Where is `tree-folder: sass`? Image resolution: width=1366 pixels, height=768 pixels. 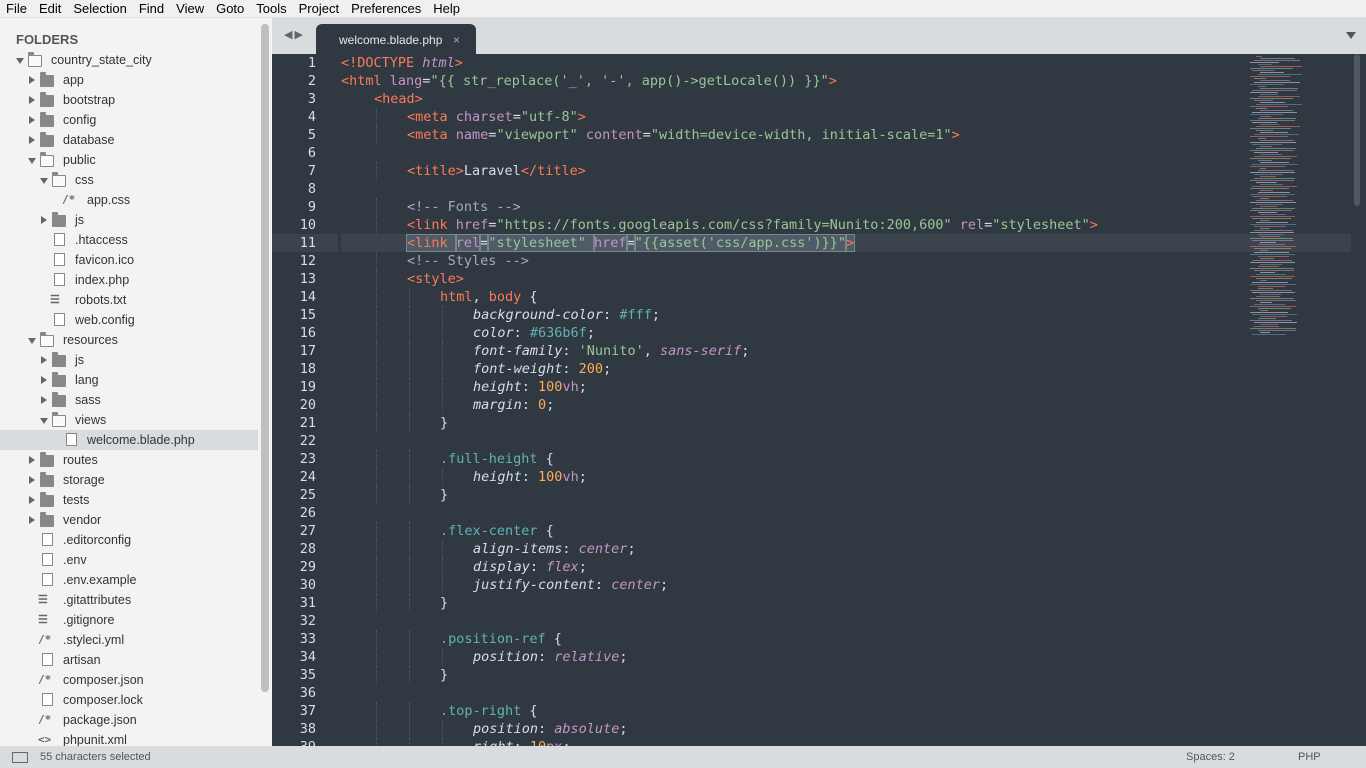 tree-folder: sass is located at coordinates (129, 400).